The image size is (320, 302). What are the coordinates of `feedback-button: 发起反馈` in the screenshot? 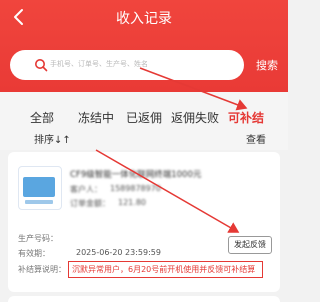 It's located at (250, 245).